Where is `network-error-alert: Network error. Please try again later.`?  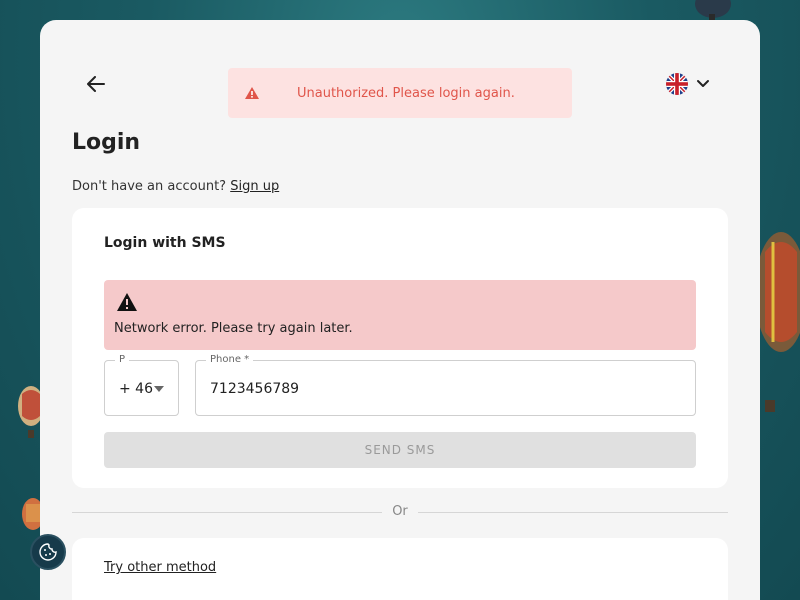
network-error-alert: Network error. Please try again later. is located at coordinates (400, 315).